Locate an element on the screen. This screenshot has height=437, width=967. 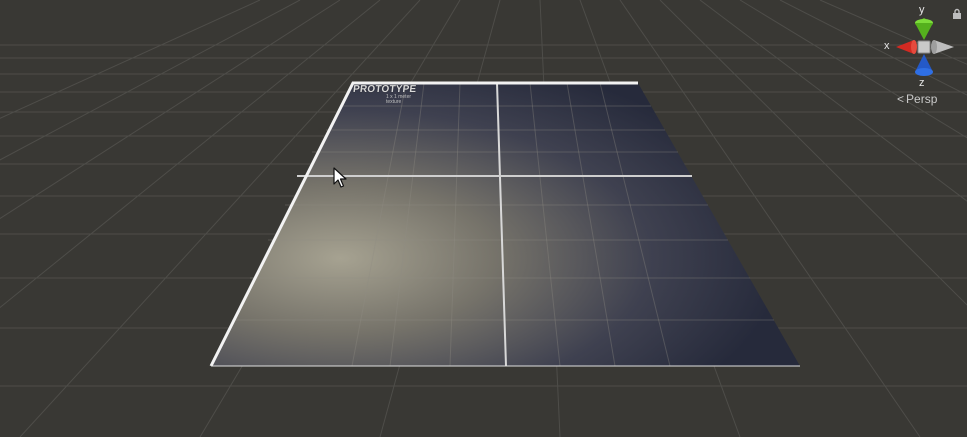
gizmo-label-z: z is located at coordinates (922, 83).